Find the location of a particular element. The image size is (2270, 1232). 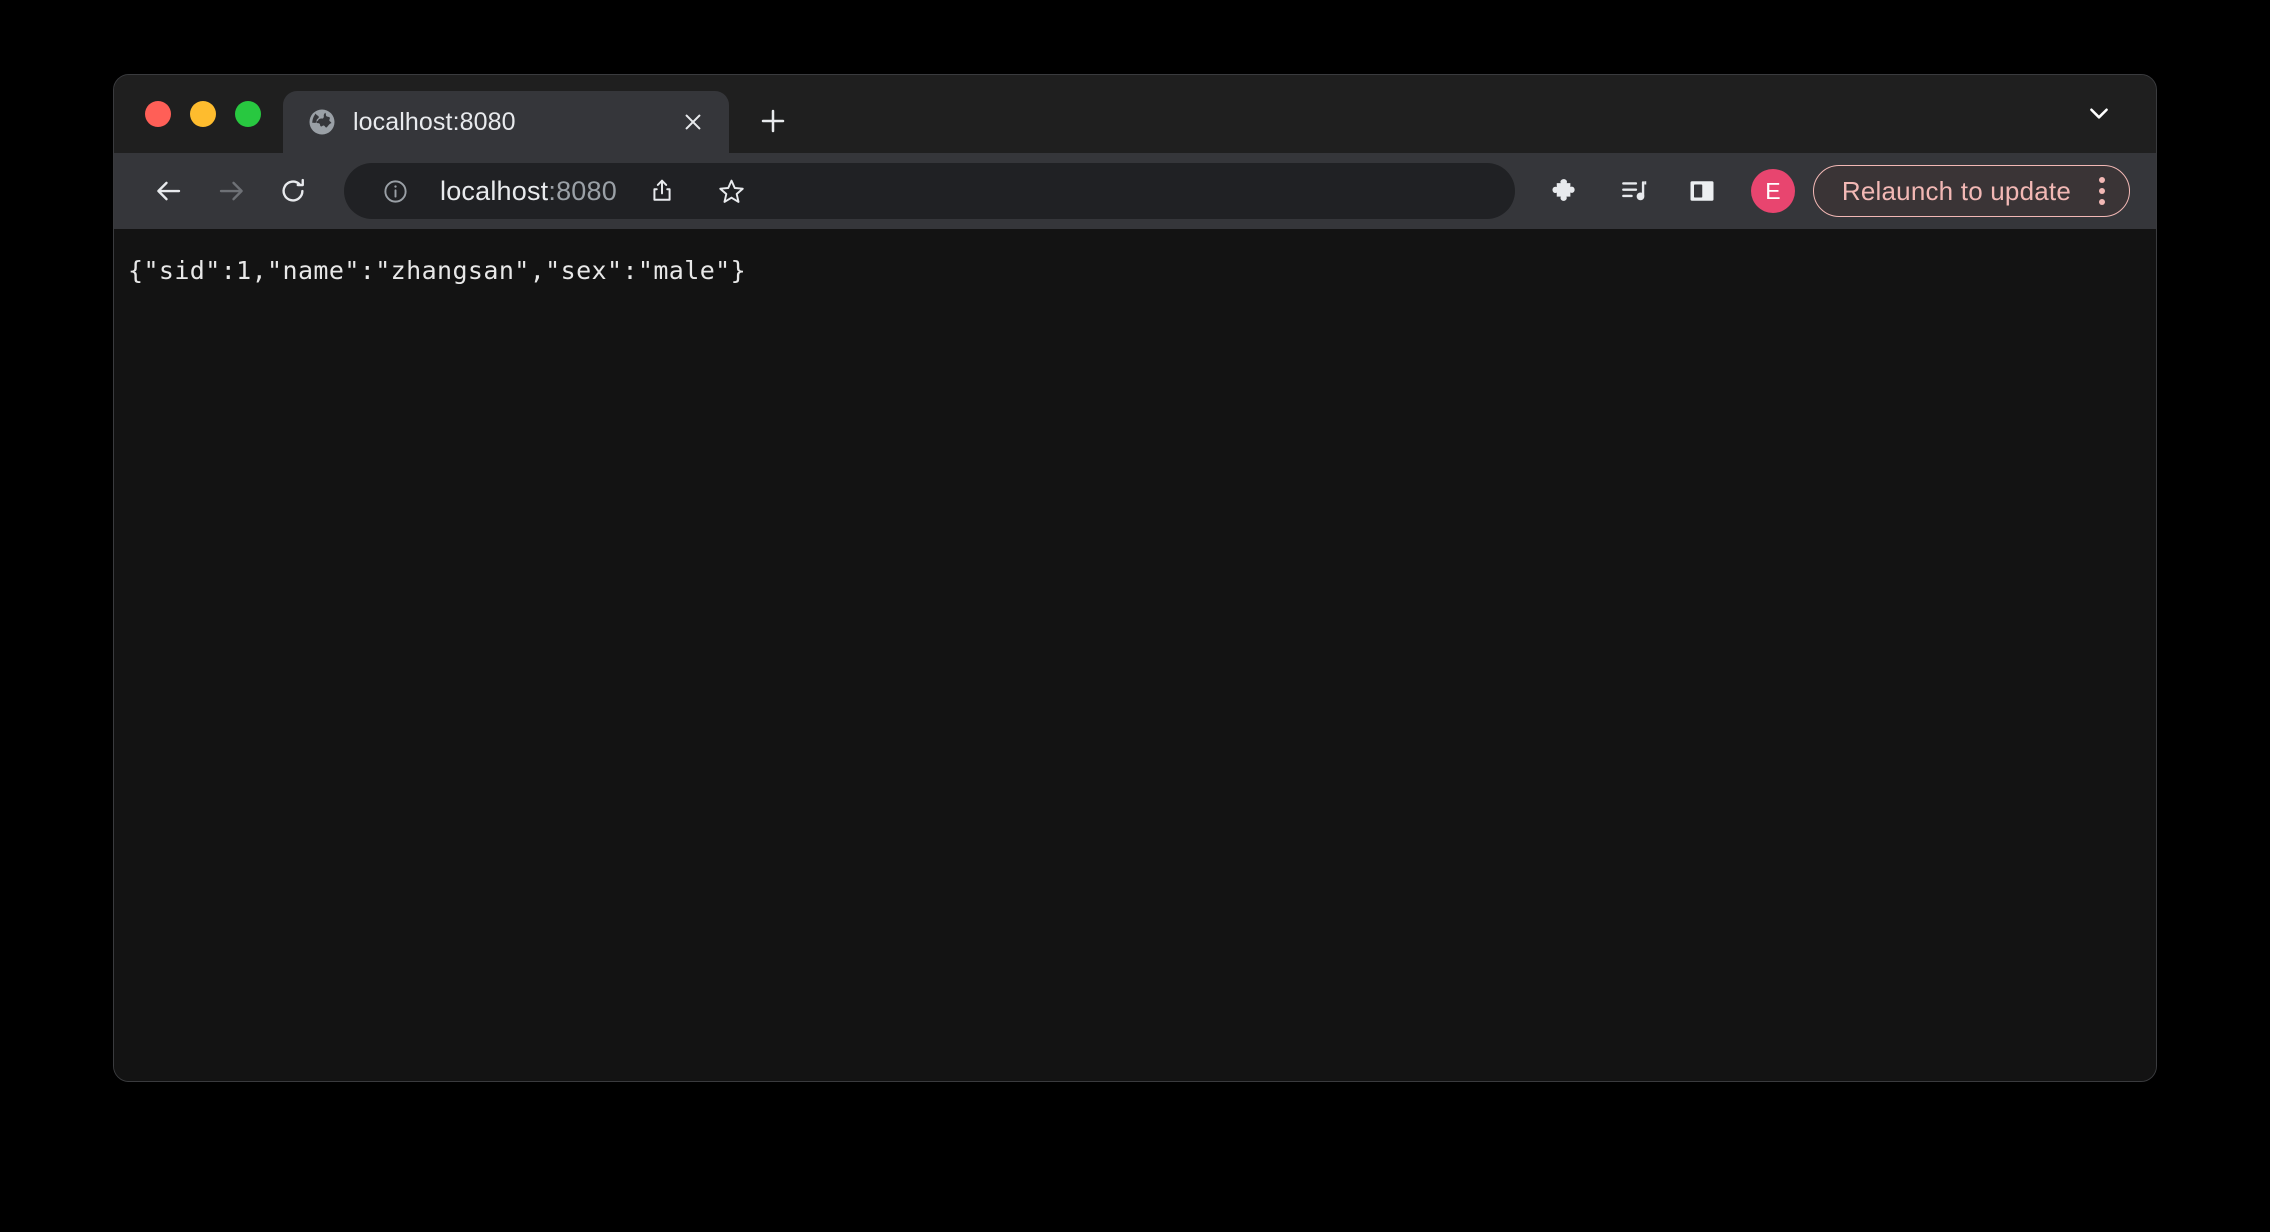

profile-avatar: E is located at coordinates (1772, 191).